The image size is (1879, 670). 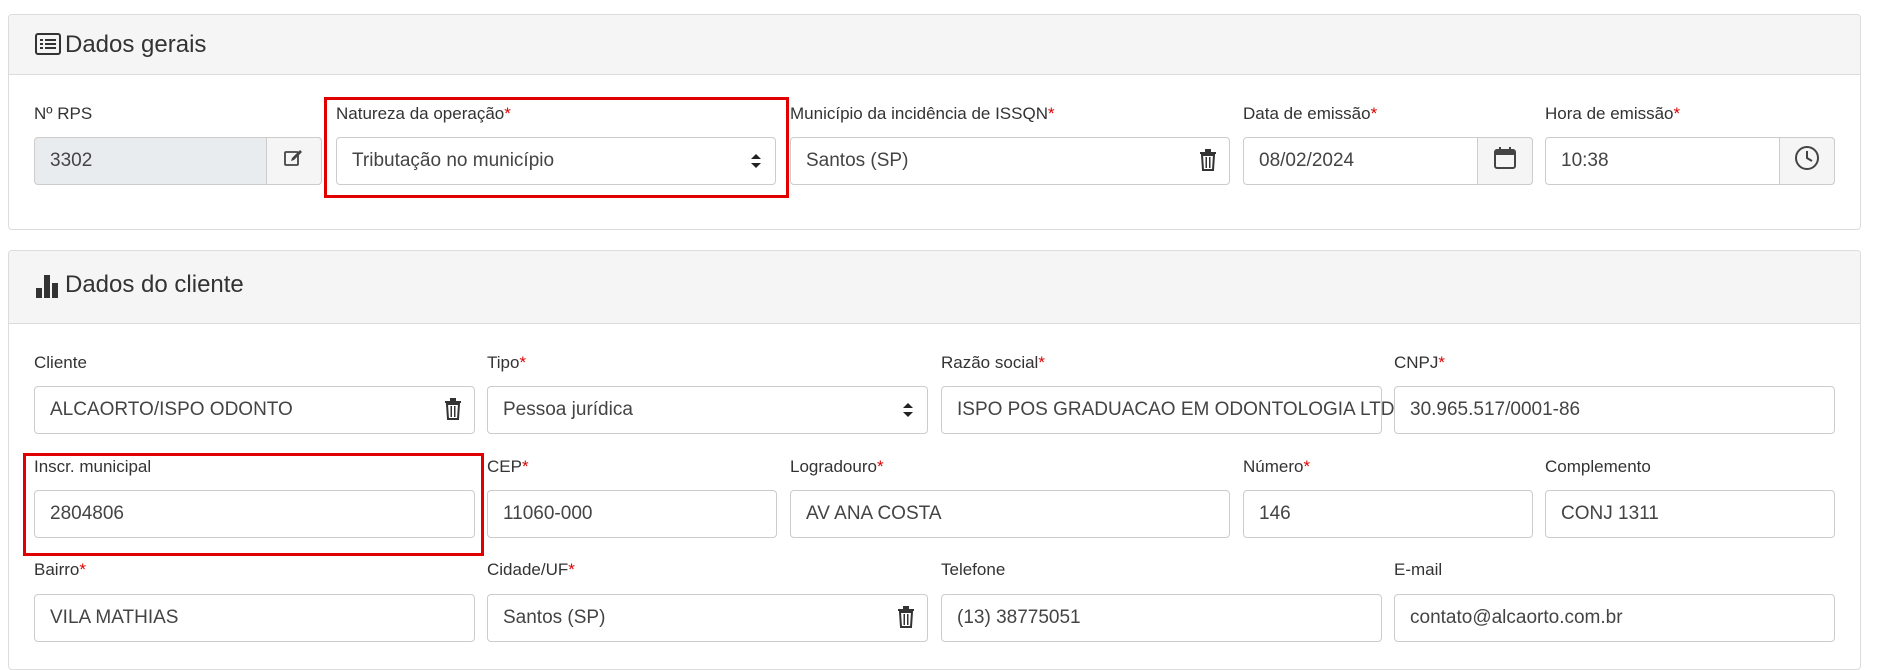 I want to click on telefone-field: (13) 38775051, so click(x=1161, y=618).